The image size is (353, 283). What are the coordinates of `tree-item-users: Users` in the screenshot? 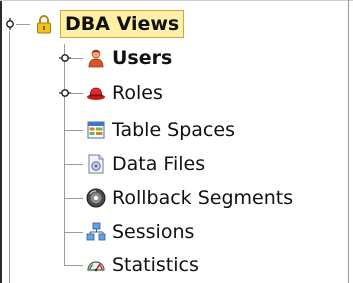 It's located at (129, 58).